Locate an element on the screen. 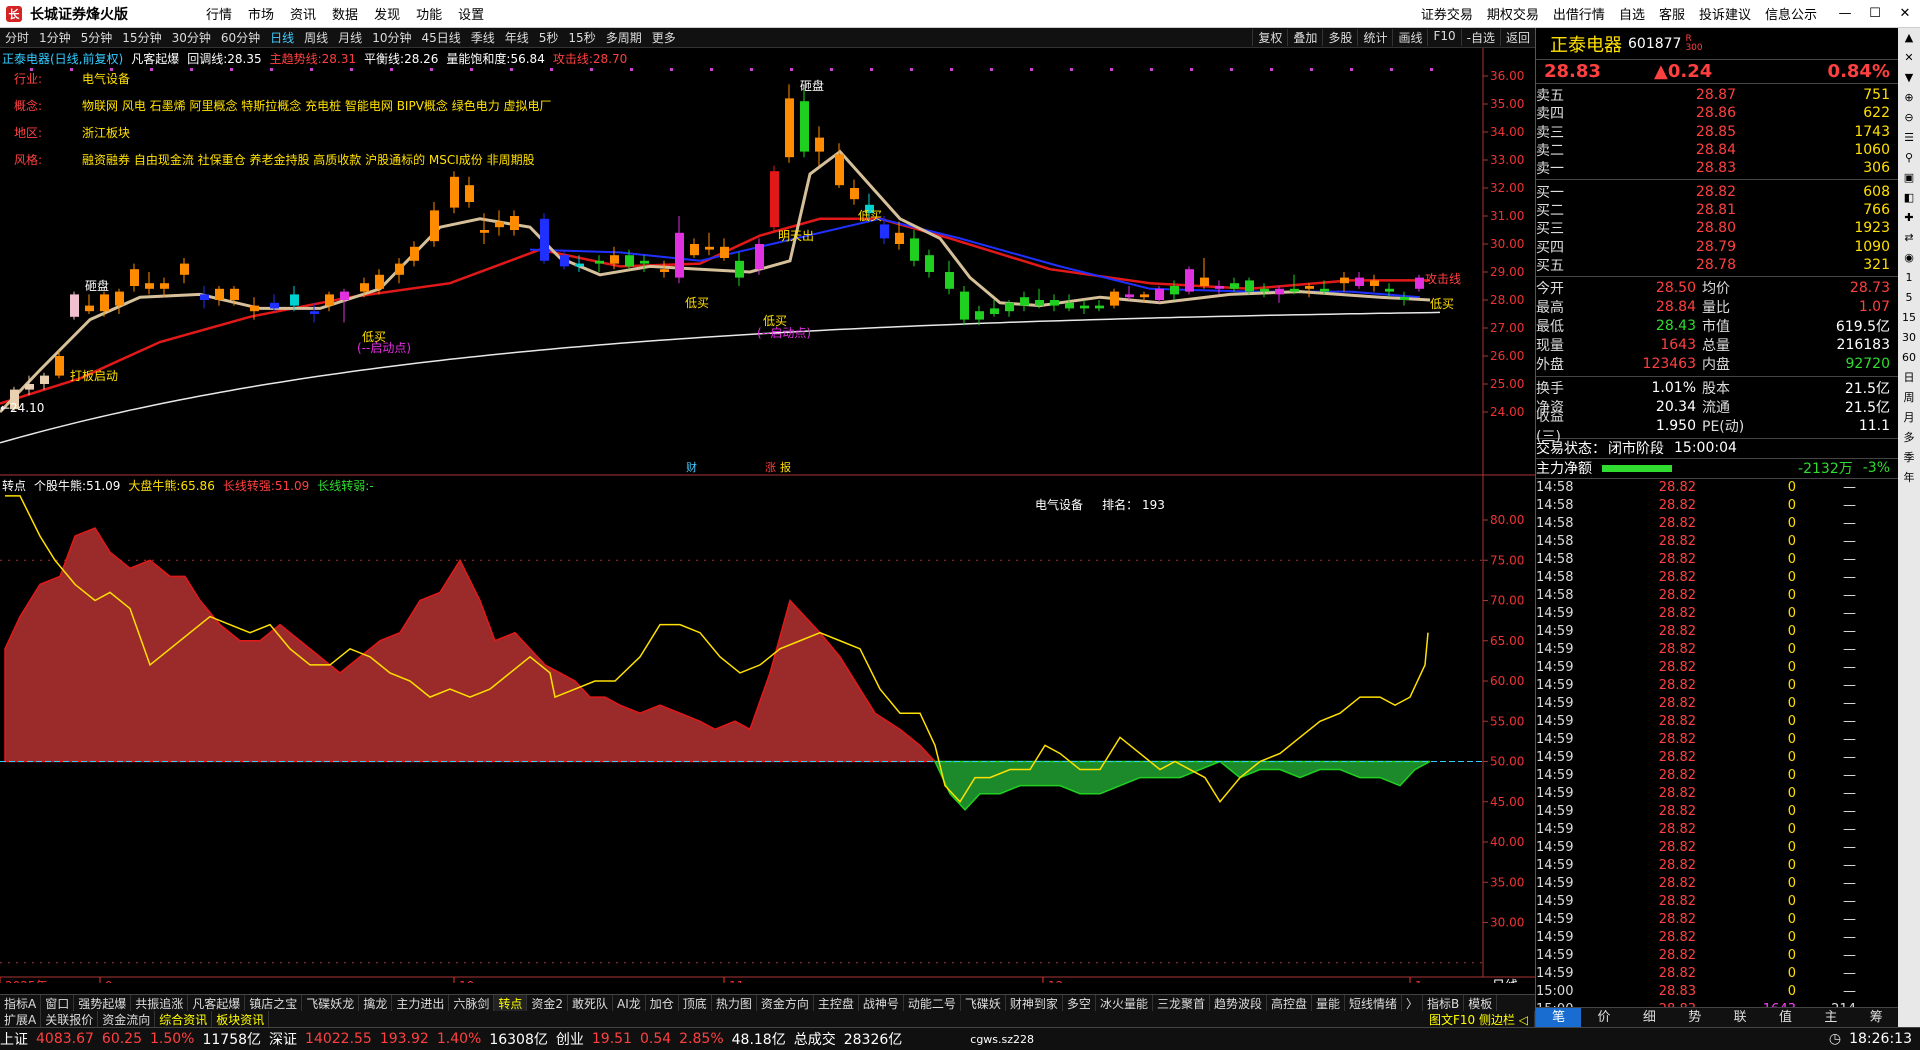  period-tab: 5分钟 is located at coordinates (97, 37).